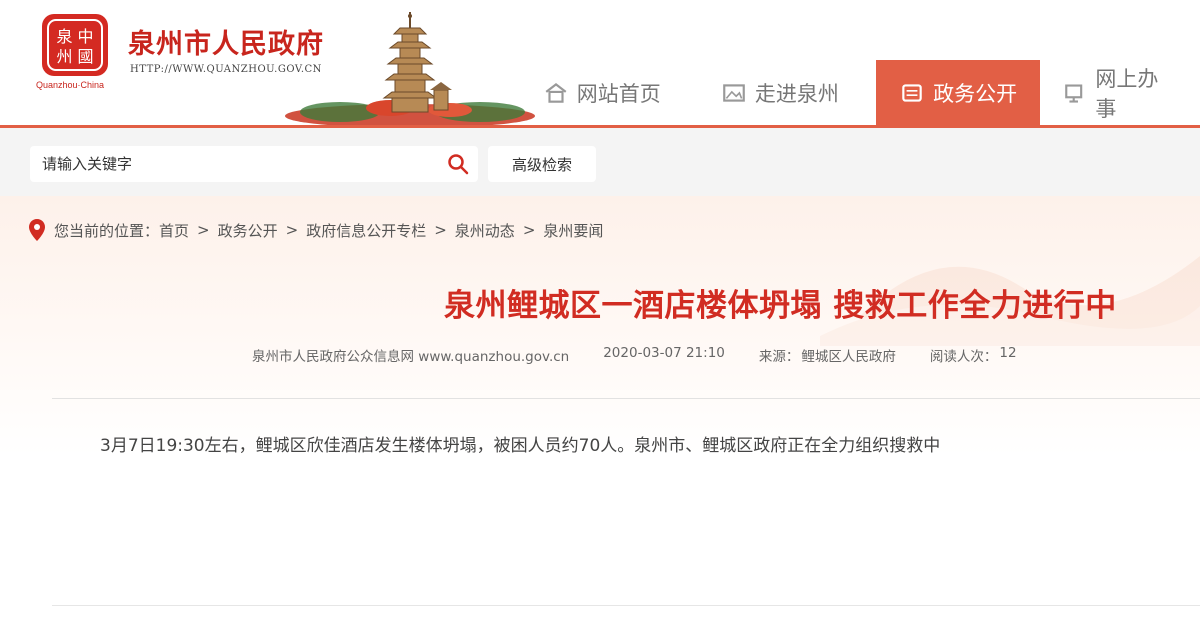 This screenshot has width=1200, height=630. I want to click on landscape-icon, so click(734, 93).